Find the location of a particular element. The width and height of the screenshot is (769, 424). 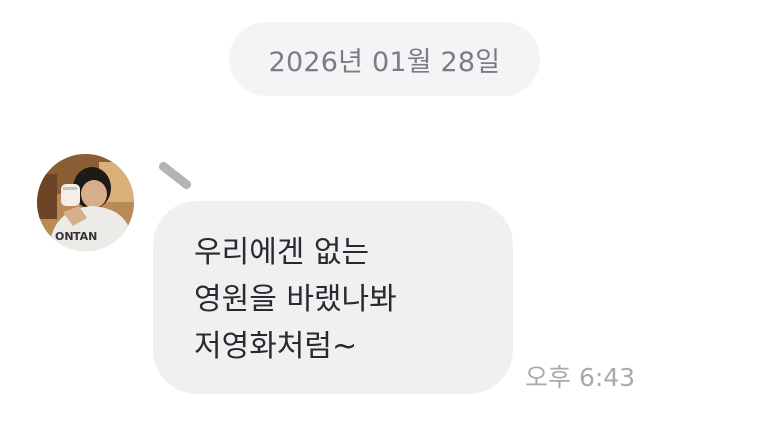

avatar: ON TAN is located at coordinates (85, 202).